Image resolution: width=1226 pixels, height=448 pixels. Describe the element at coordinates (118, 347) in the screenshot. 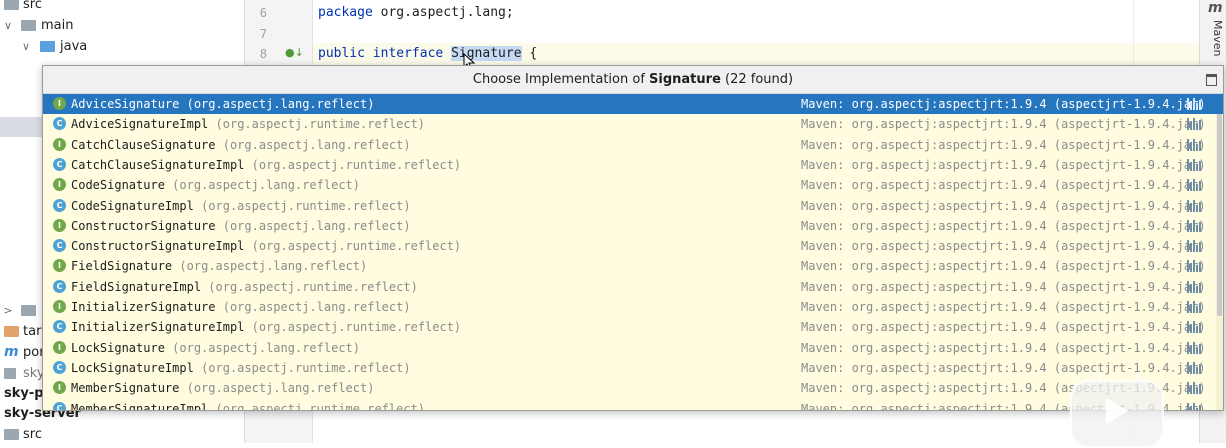

I see `class-name: LockSignature` at that location.